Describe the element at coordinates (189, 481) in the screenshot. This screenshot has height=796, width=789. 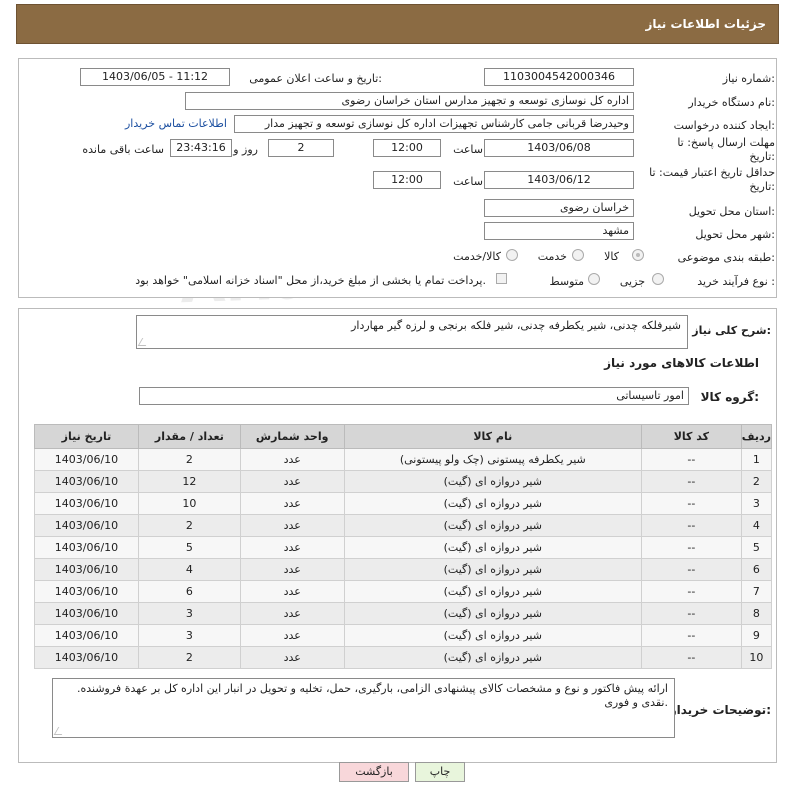
I see `cell-qty: 12` at that location.